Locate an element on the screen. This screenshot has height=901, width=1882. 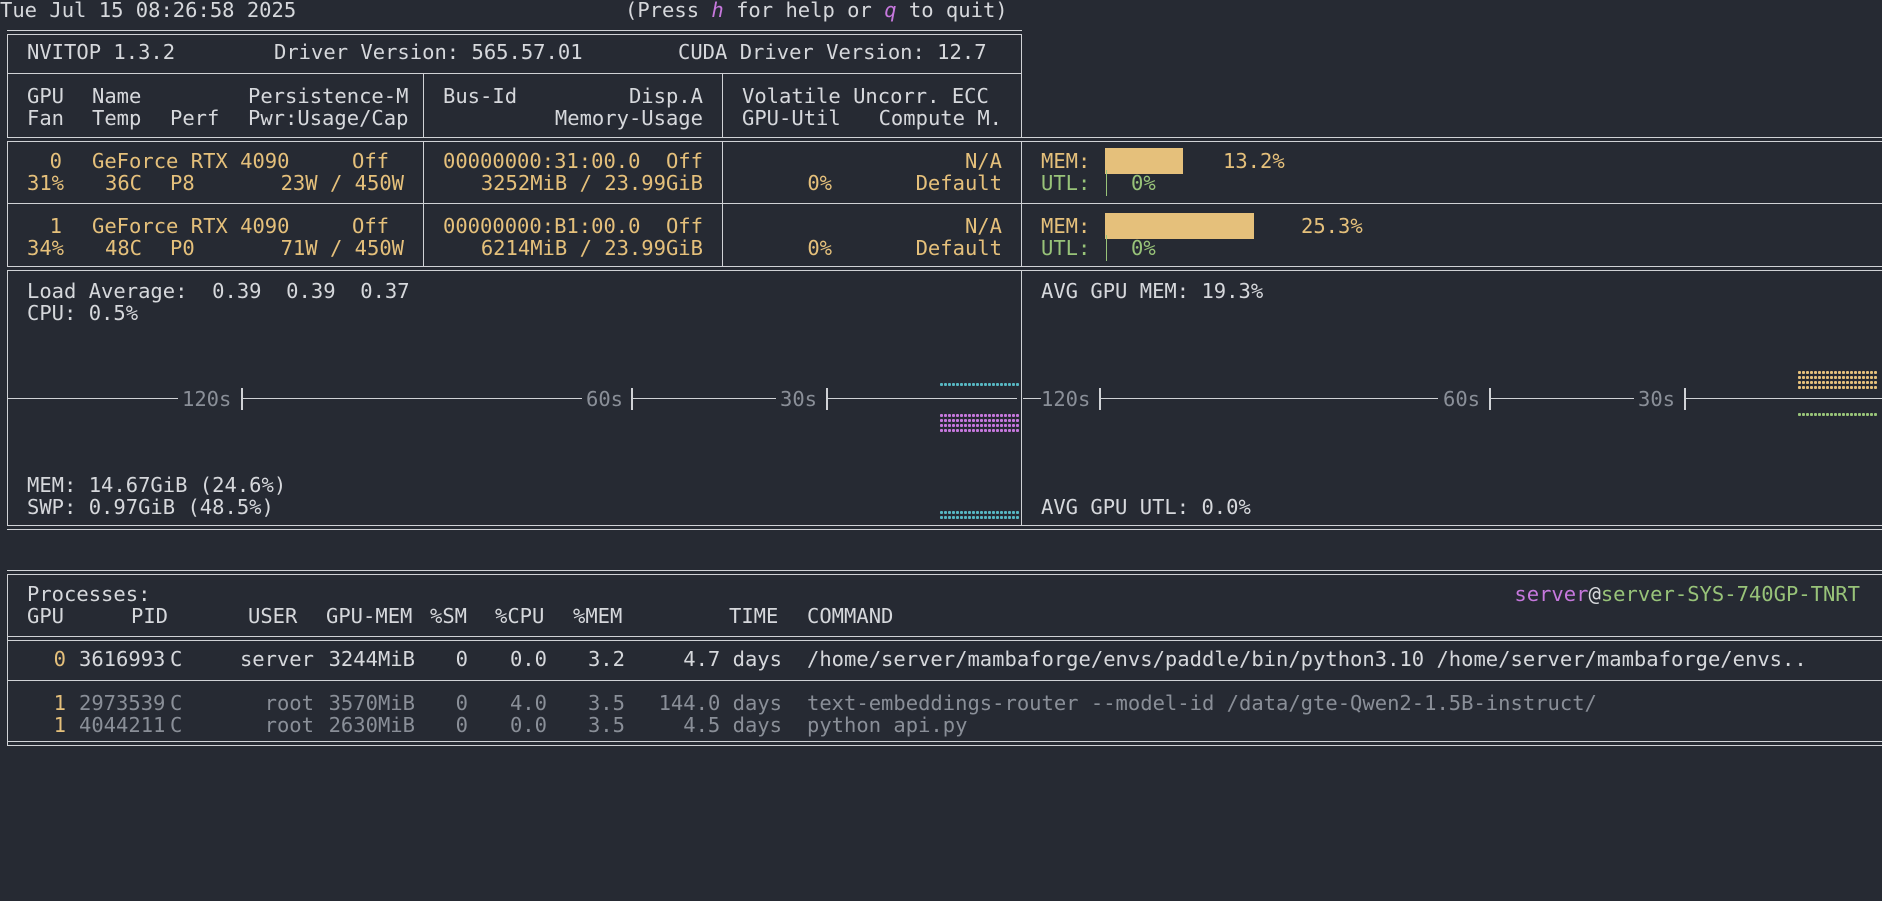
gpu-temp: 36C is located at coordinates (124, 183).